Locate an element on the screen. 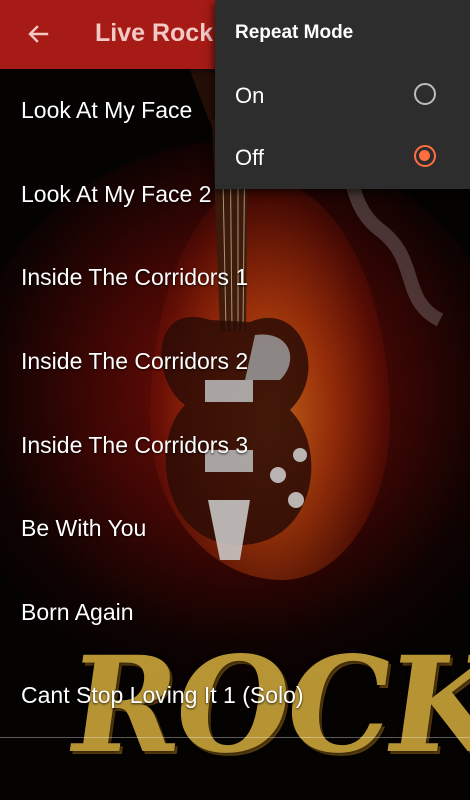 The height and width of the screenshot is (800, 470). option-label: On is located at coordinates (250, 95).